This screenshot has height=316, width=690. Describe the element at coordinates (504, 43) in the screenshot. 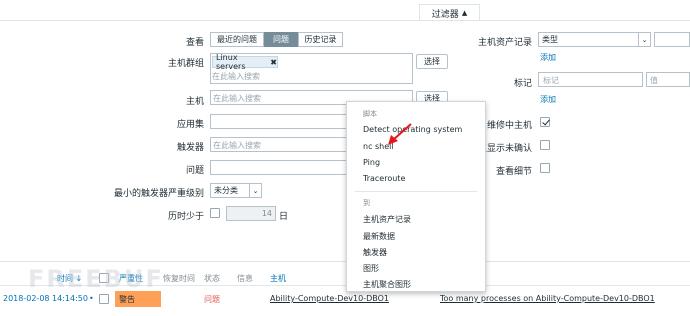

I see `inventory-label: 主机资产记录` at that location.